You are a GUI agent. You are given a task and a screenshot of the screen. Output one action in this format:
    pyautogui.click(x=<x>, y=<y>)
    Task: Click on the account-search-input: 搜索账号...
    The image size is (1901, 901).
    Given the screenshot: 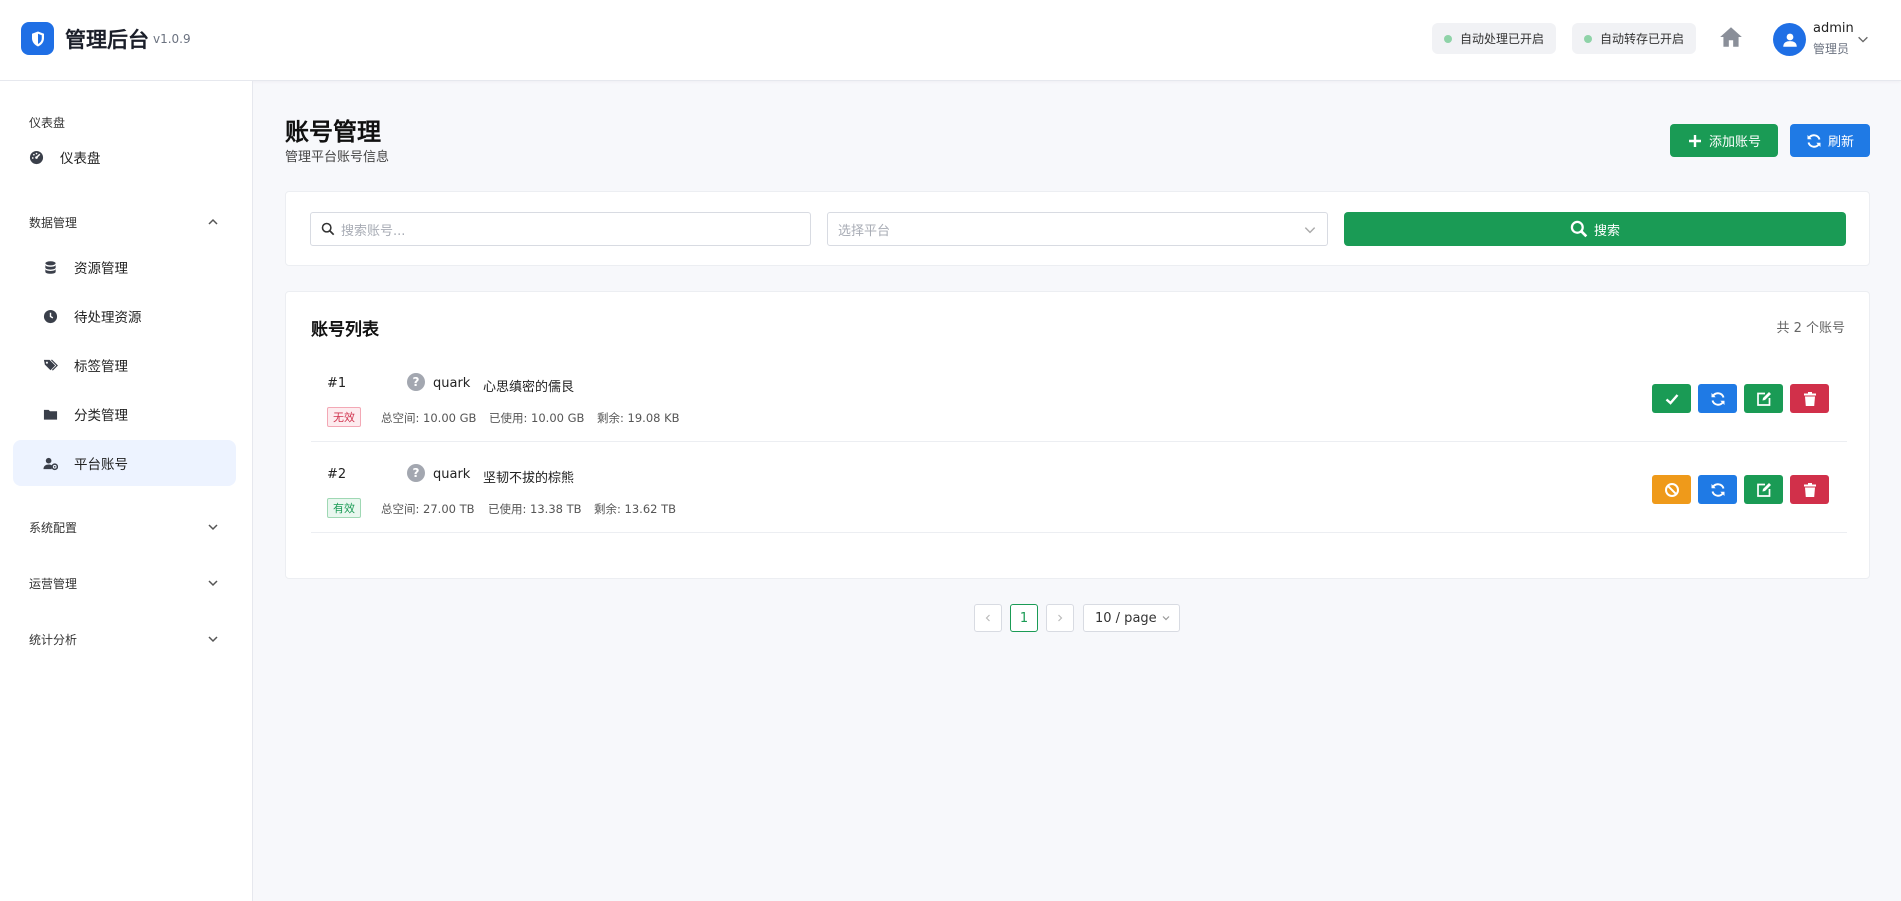 What is the action you would take?
    pyautogui.click(x=560, y=229)
    